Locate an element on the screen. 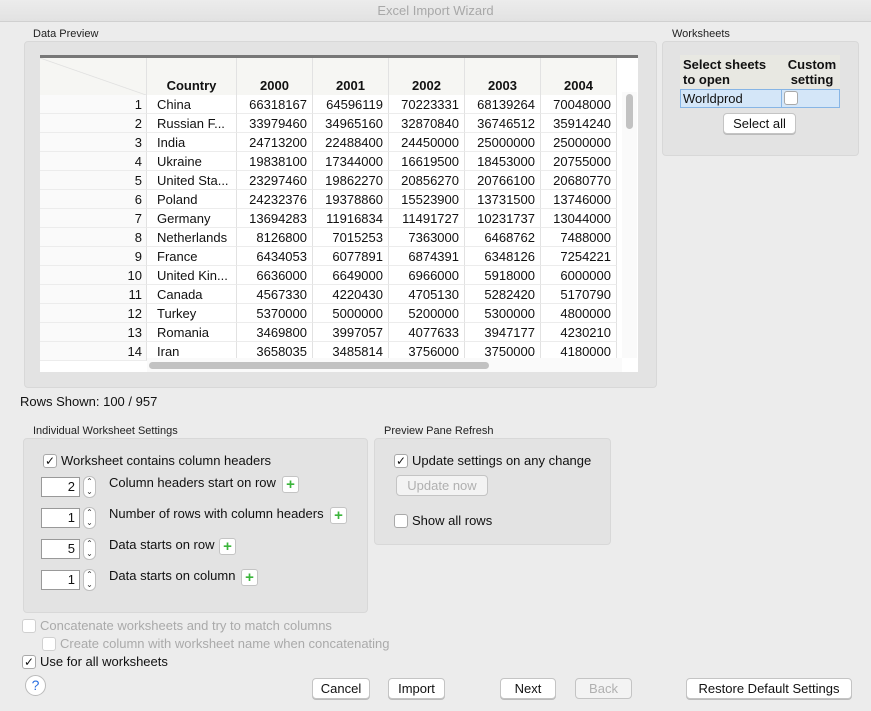  next-button: Next is located at coordinates (528, 688).